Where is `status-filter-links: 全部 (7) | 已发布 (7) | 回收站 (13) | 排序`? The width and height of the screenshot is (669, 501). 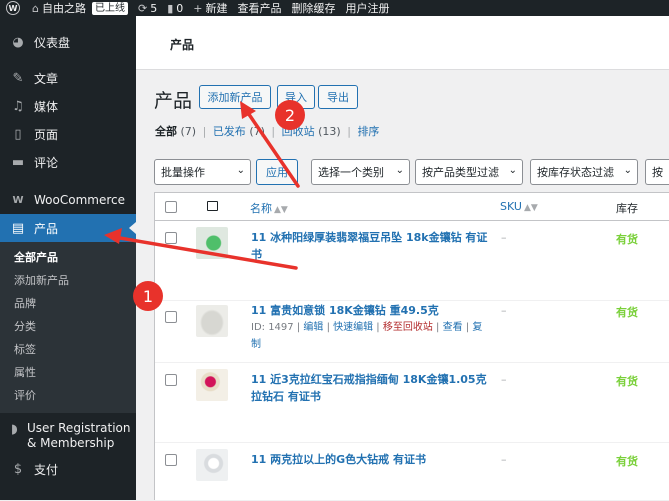 status-filter-links: 全部 (7) | 已发布 (7) | 回收站 (13) | 排序 is located at coordinates (267, 131).